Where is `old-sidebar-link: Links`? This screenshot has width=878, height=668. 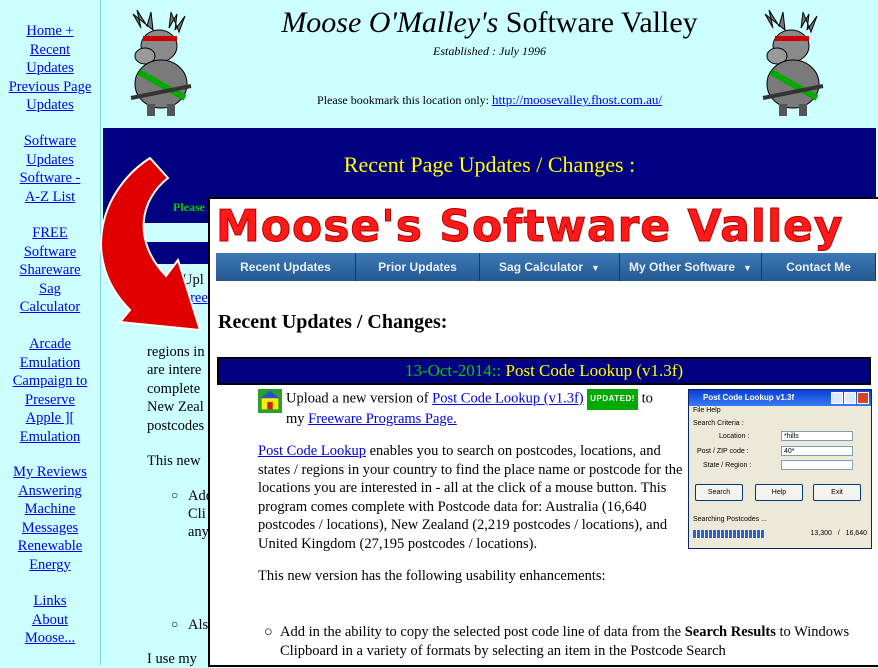 old-sidebar-link: Links is located at coordinates (50, 601).